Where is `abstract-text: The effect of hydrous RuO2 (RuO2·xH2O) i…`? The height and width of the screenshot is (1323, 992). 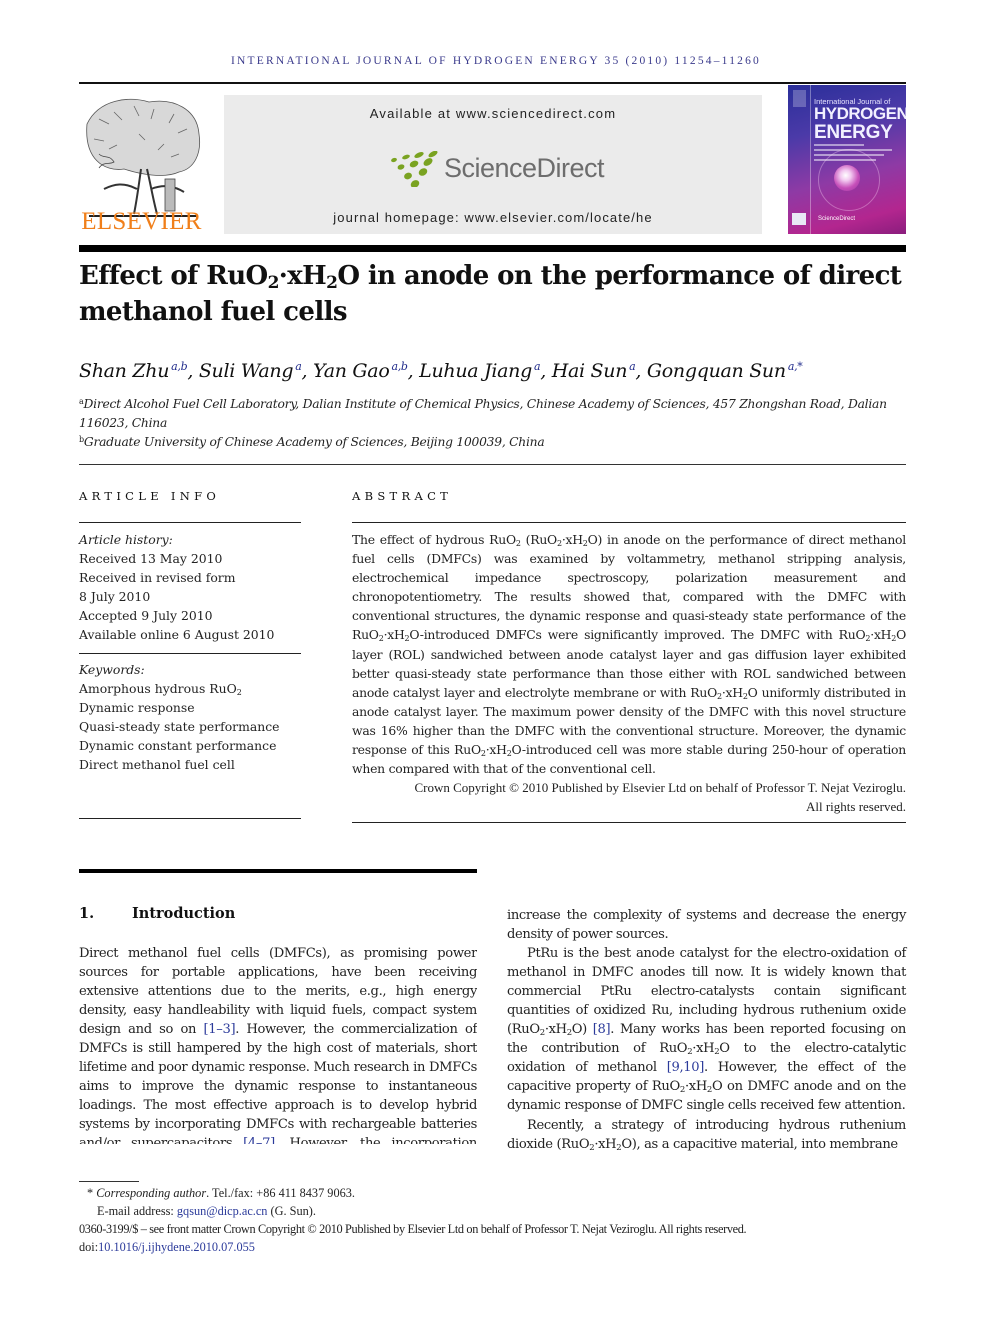
abstract-text: The effect of hydrous RuO2 (RuO2·xH2O) i… is located at coordinates (629, 654).